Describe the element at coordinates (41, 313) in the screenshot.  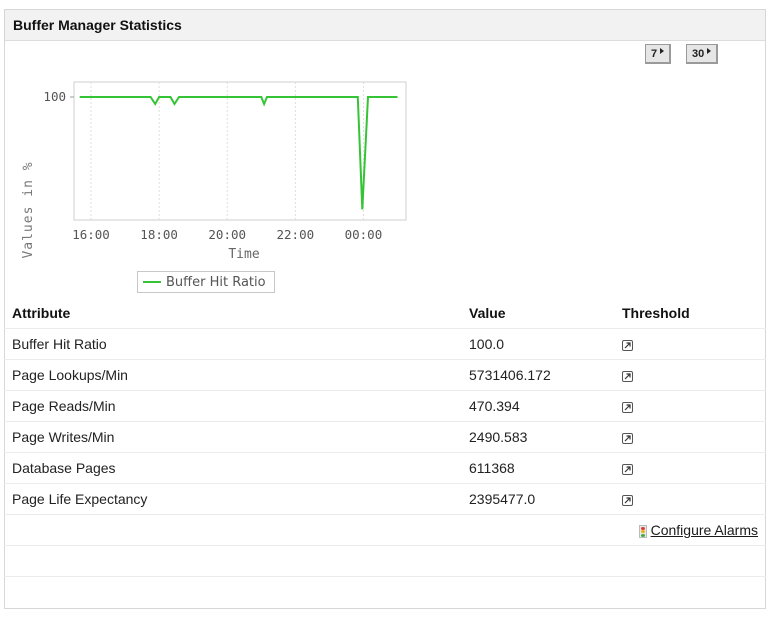
I see `header-attribute: Attribute` at that location.